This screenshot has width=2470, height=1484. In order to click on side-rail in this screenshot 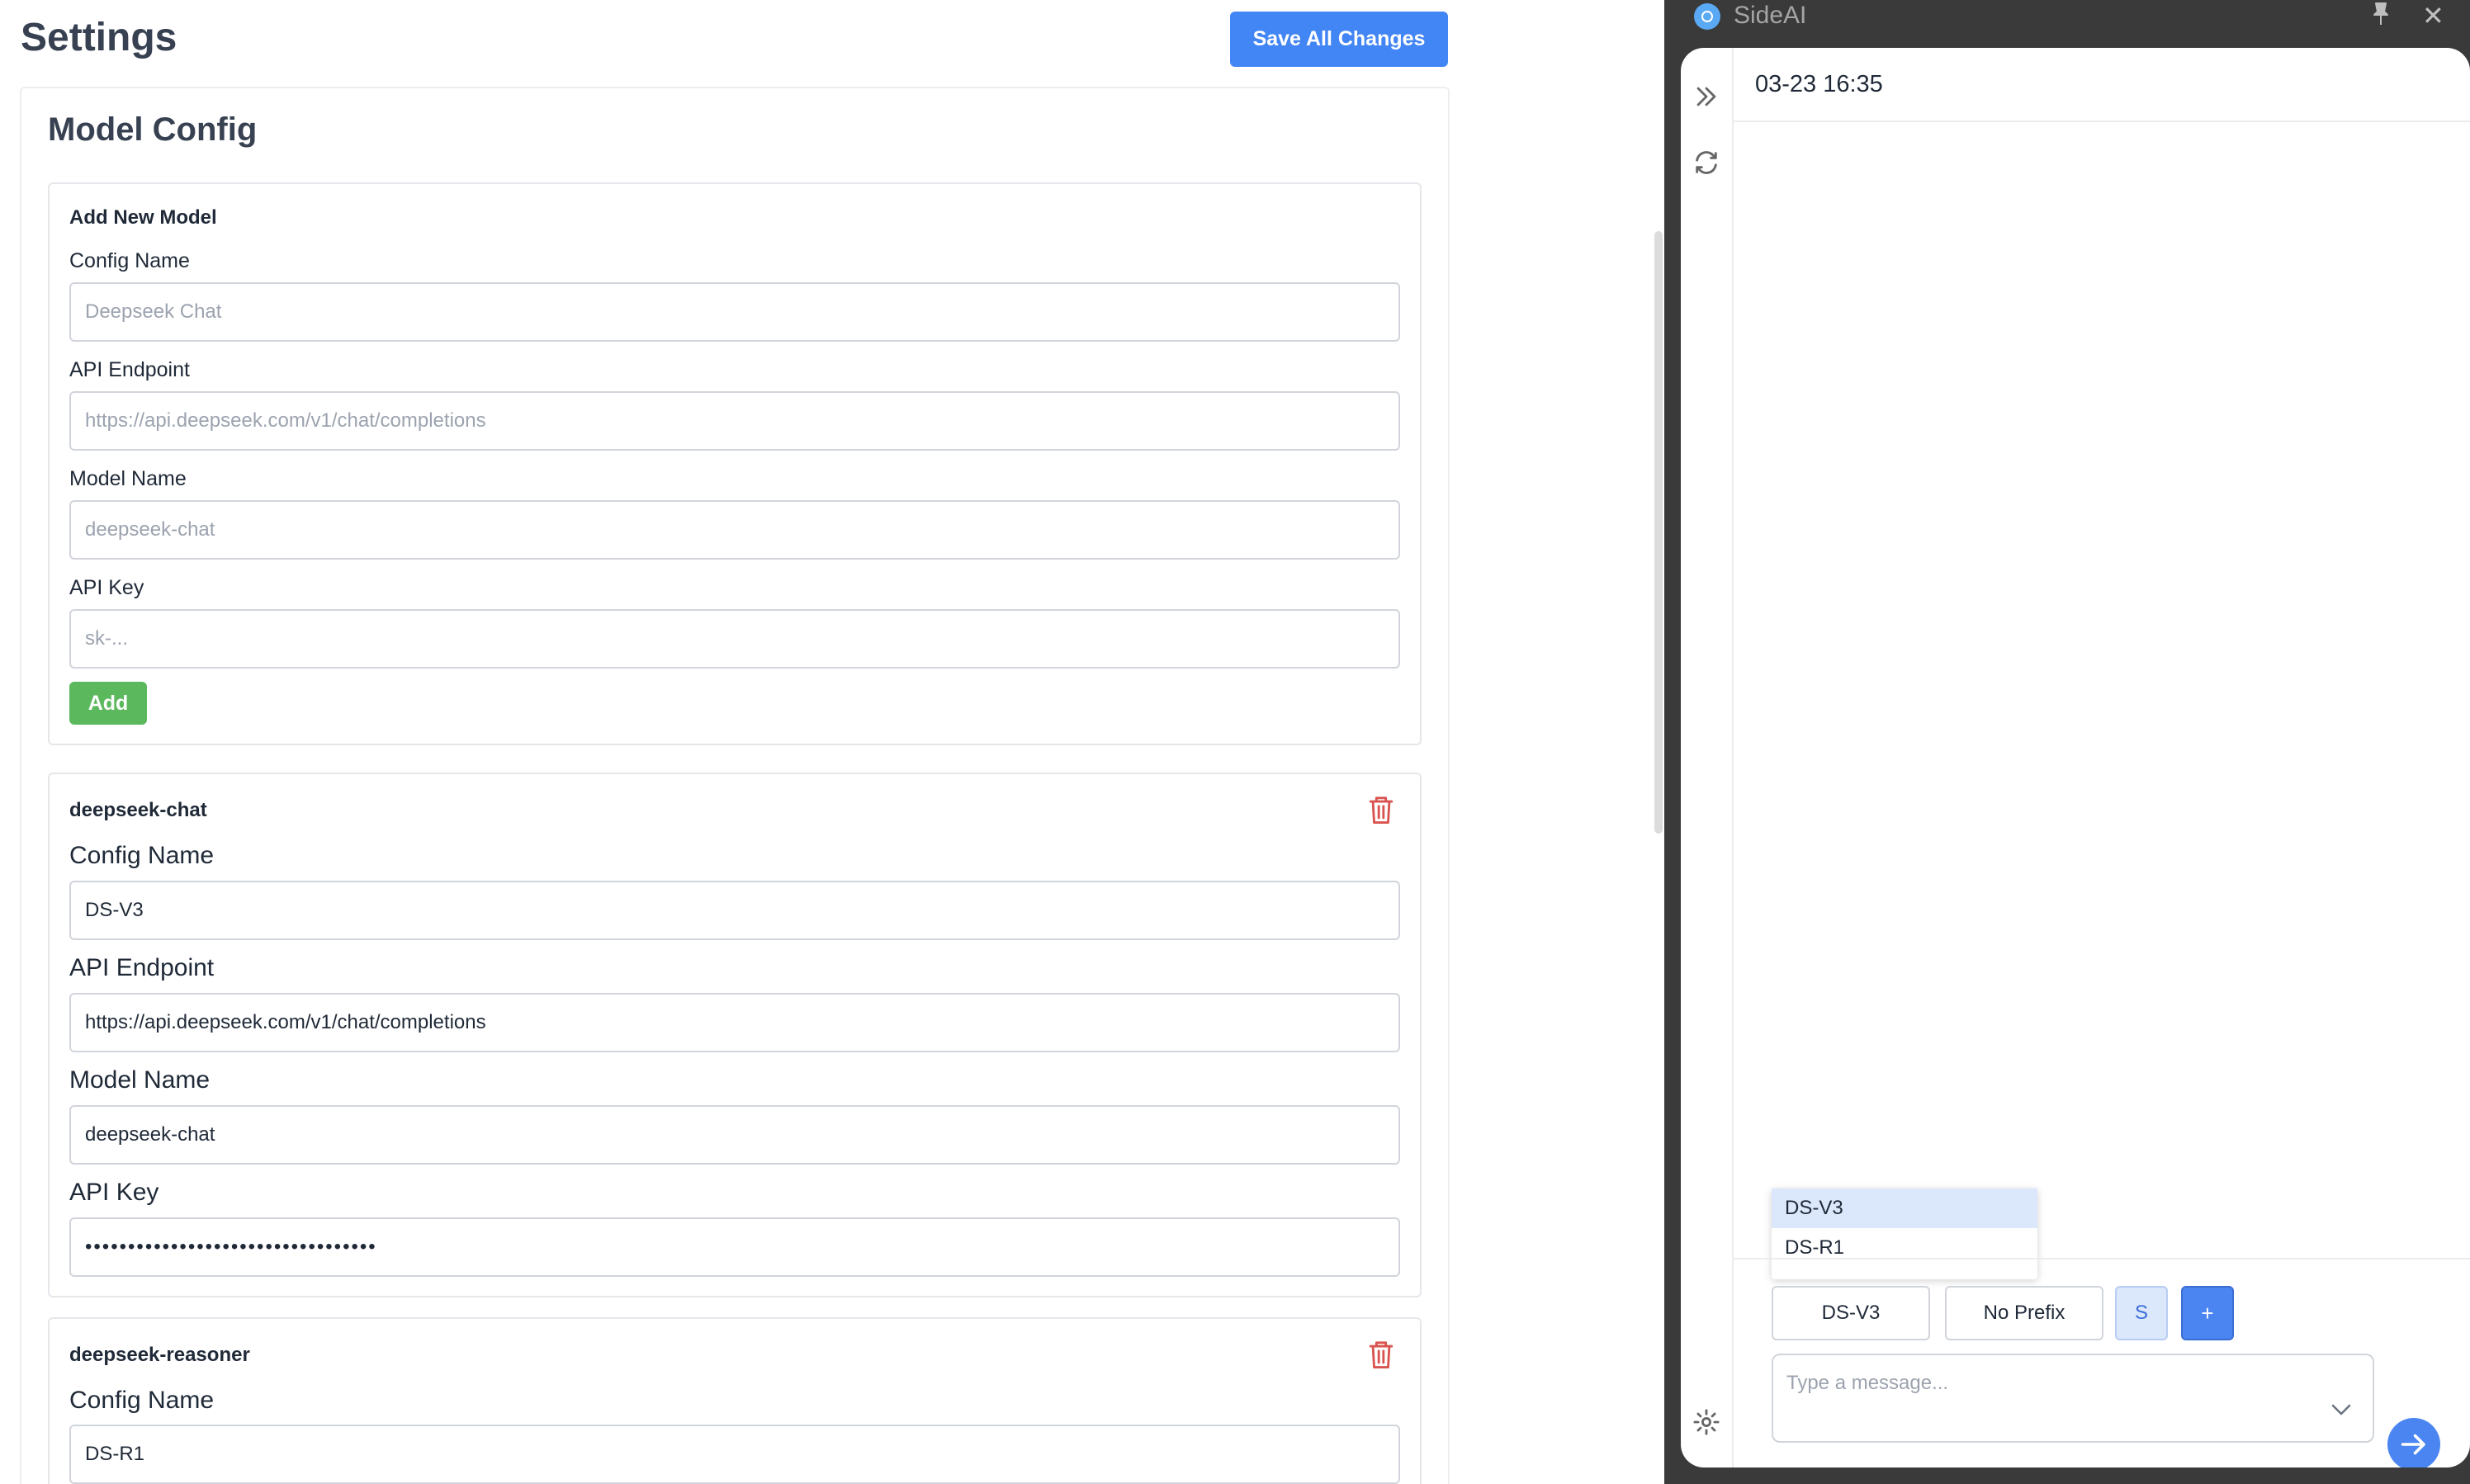, I will do `click(1707, 757)`.